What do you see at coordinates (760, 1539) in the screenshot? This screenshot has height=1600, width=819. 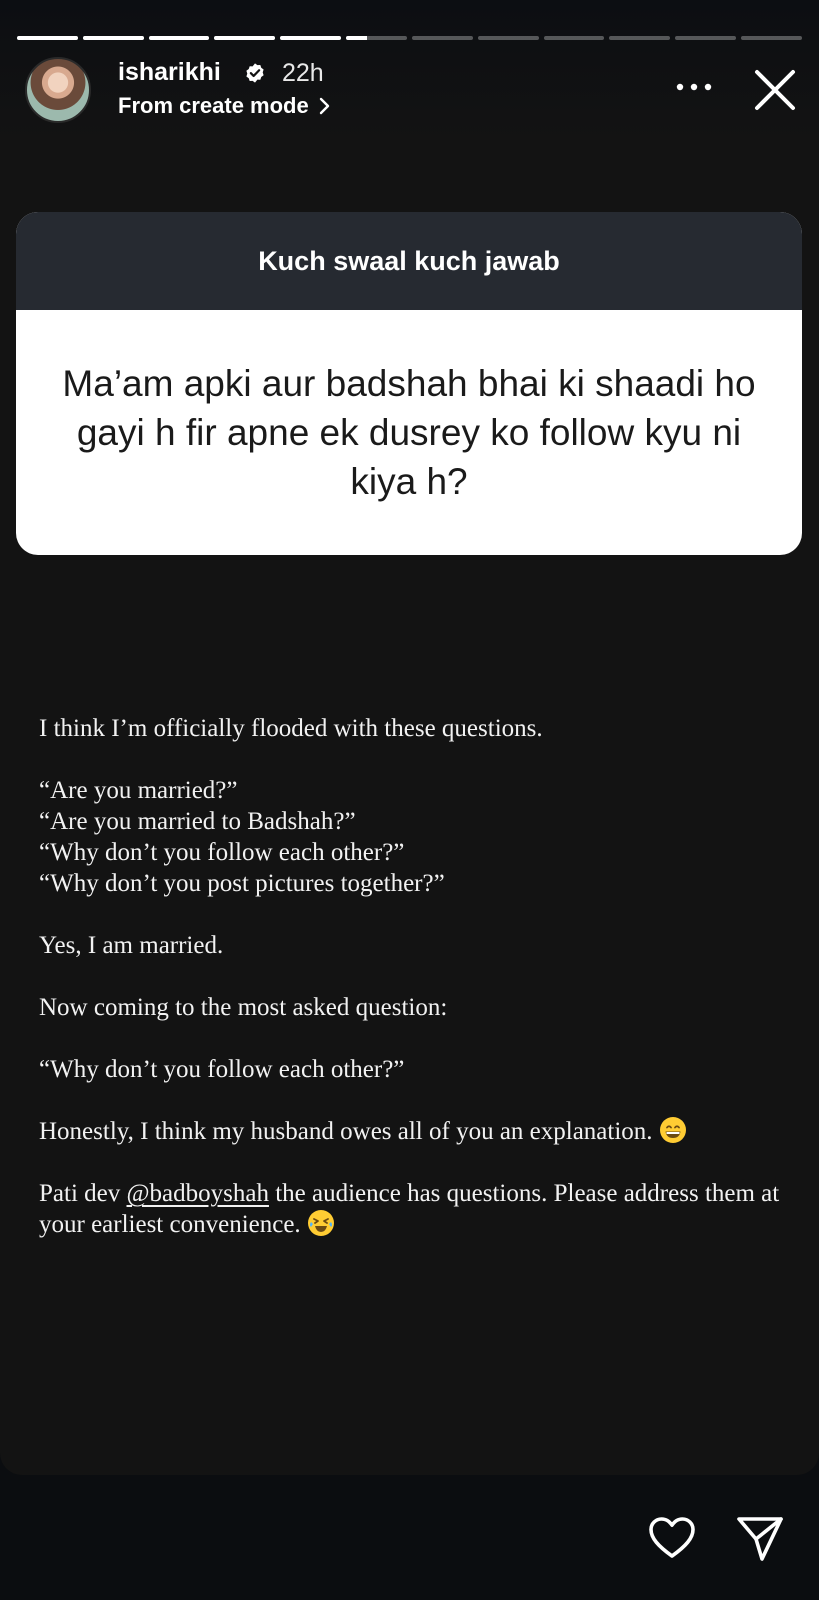 I see `send-icon` at bounding box center [760, 1539].